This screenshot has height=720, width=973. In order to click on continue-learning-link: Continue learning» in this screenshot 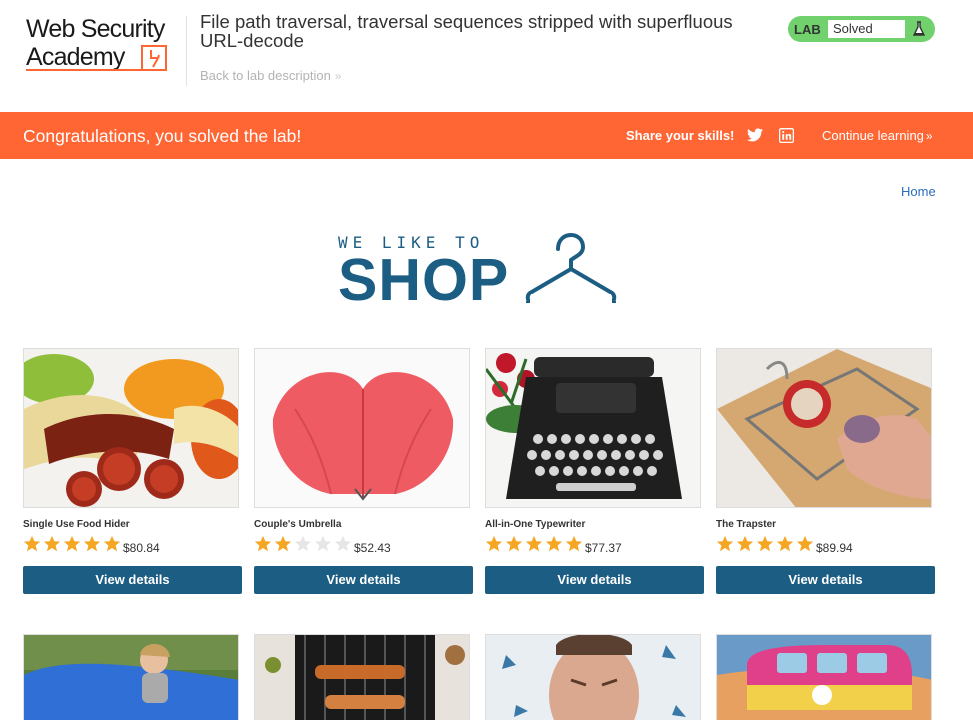, I will do `click(877, 135)`.